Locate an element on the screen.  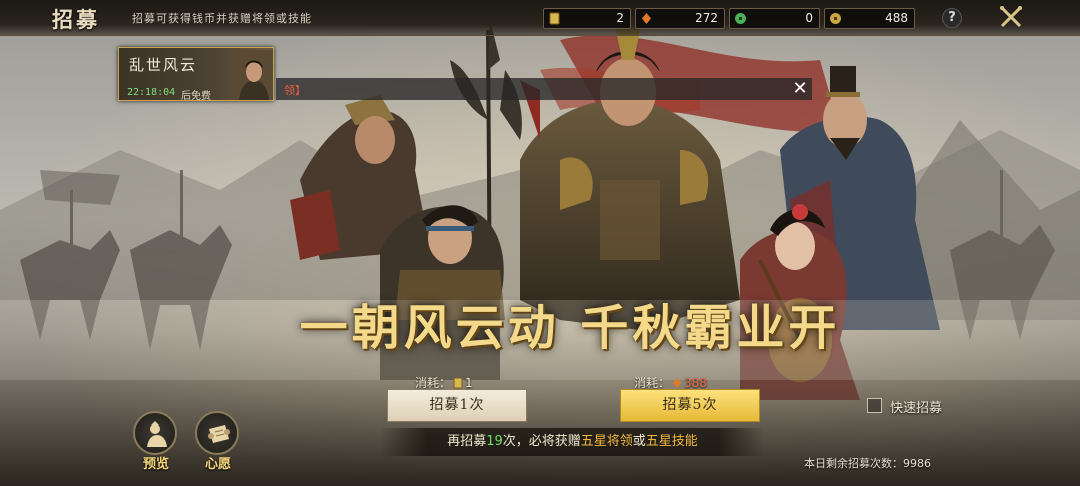
general-silhouette-icon is located at coordinates (157, 434).